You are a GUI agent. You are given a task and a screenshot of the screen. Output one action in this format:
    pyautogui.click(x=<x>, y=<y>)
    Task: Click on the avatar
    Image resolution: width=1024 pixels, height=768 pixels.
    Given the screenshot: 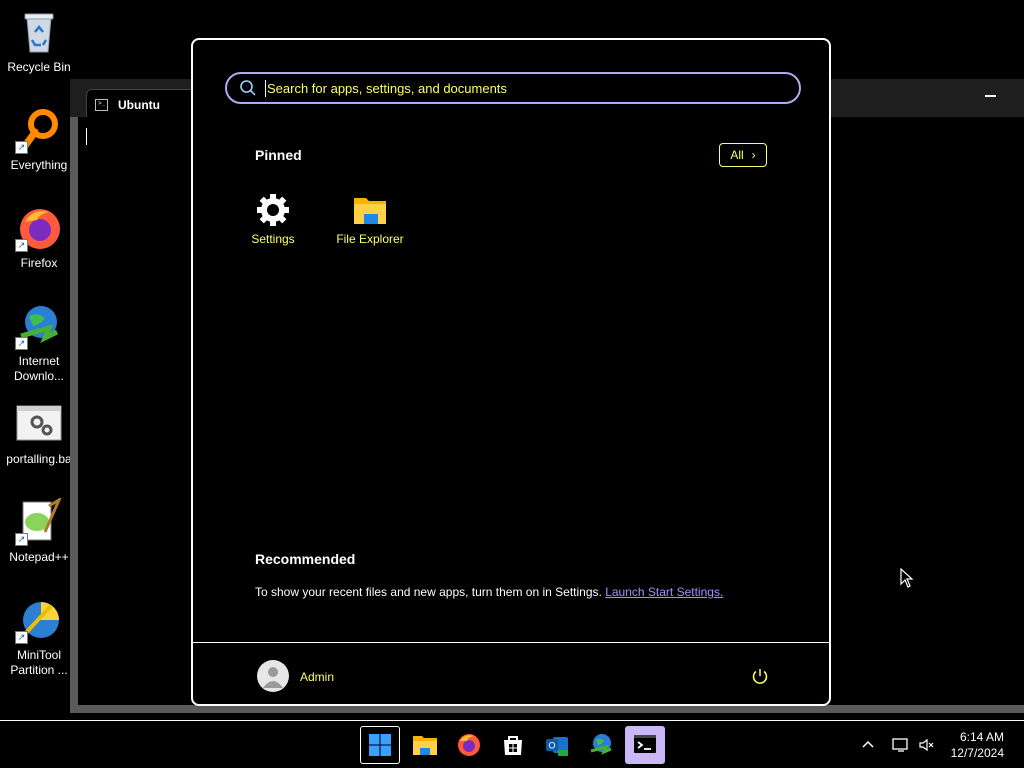 What is the action you would take?
    pyautogui.click(x=273, y=676)
    